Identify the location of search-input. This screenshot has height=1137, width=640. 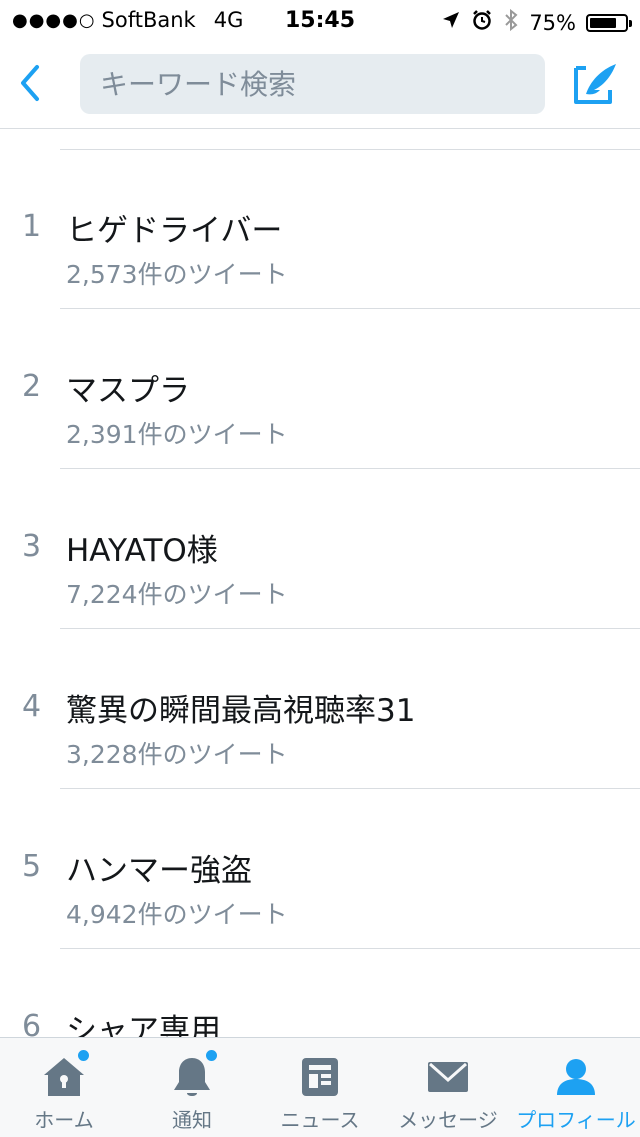
(321, 84).